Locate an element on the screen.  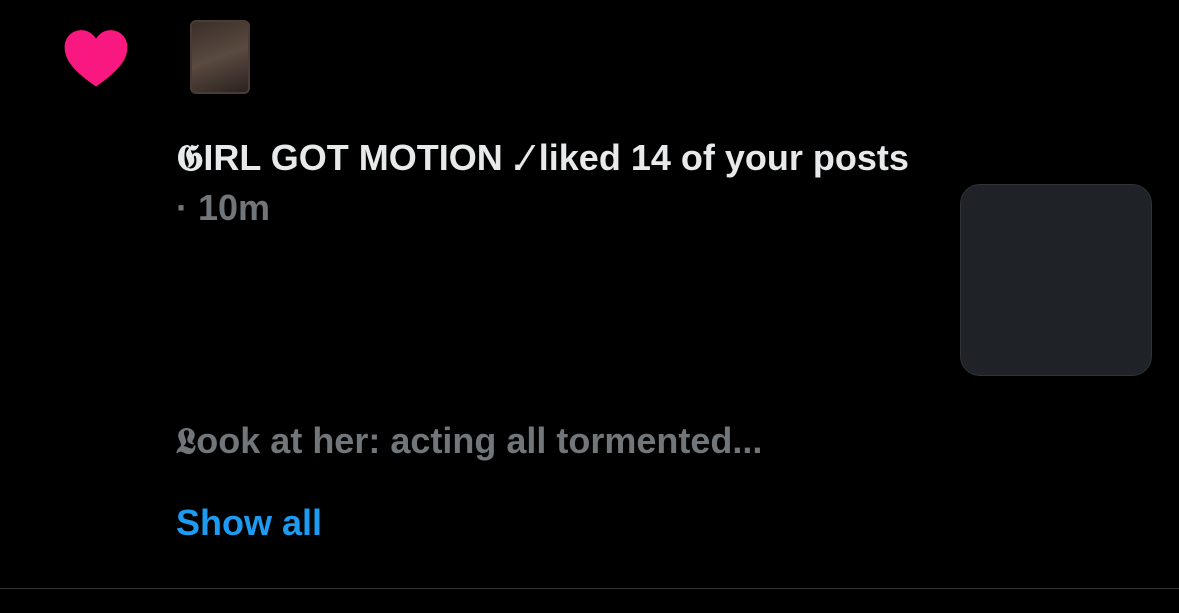
action-text: liked 14 of your posts is located at coordinates (718, 157).